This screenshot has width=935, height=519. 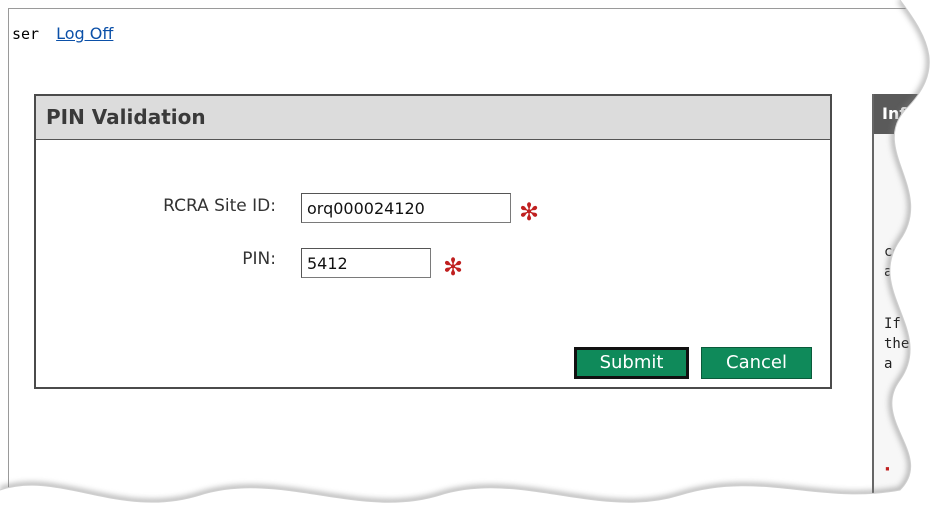 I want to click on page-border-top, so click(x=468, y=8).